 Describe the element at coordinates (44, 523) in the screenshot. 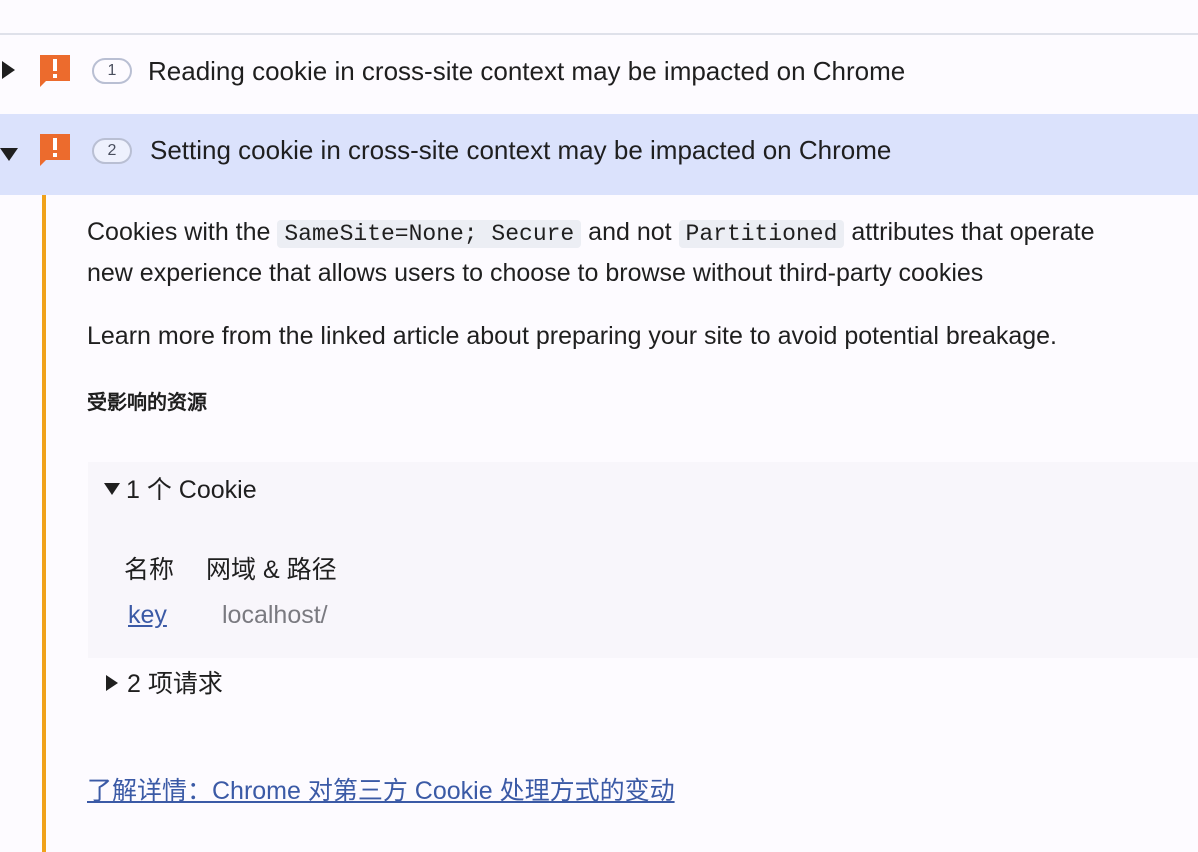

I see `issue-severity-rail` at that location.